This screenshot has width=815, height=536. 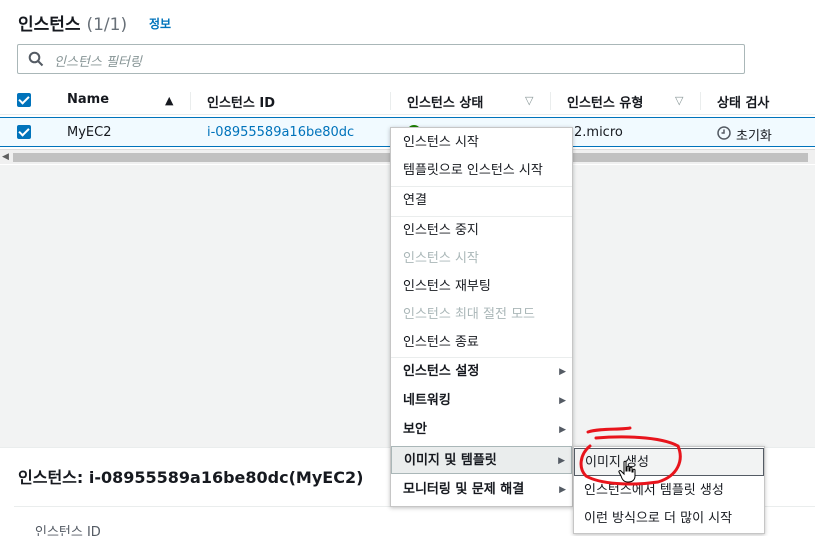 What do you see at coordinates (280, 132) in the screenshot?
I see `row-instance-id-link: i-08955589a16be80dc` at bounding box center [280, 132].